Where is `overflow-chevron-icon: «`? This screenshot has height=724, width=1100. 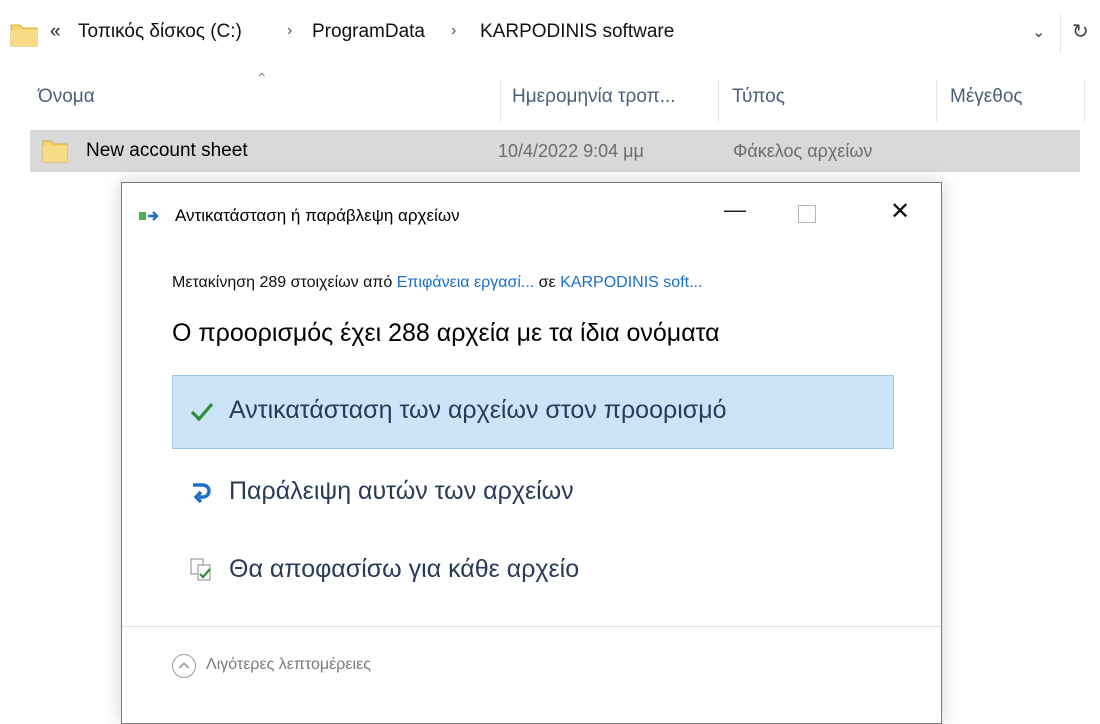 overflow-chevron-icon: « is located at coordinates (55, 32).